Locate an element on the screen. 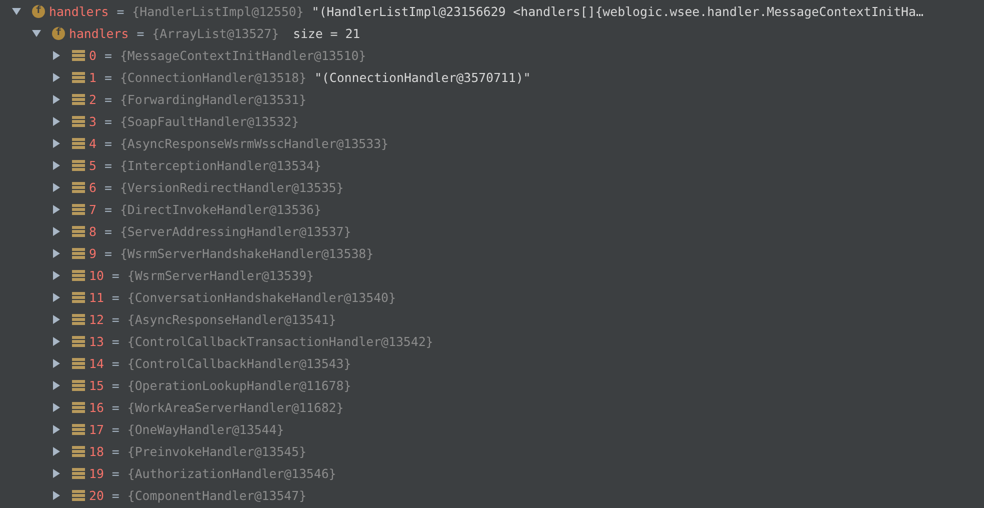 The width and height of the screenshot is (984, 508). variable-name: 15 is located at coordinates (96, 385).